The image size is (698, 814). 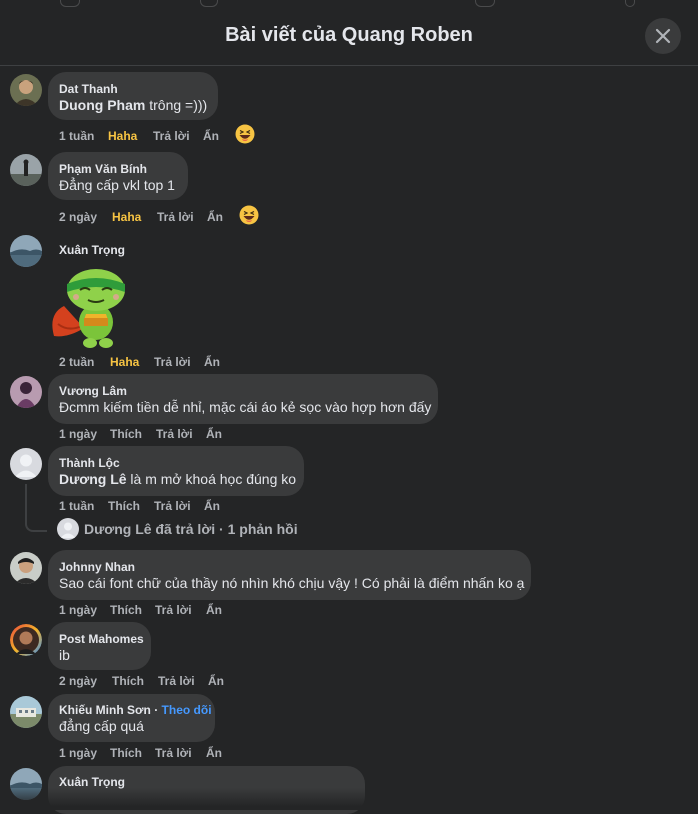 I want to click on comment-author: Khiếu Minh Sơn · Theo dõi, so click(x=135, y=710).